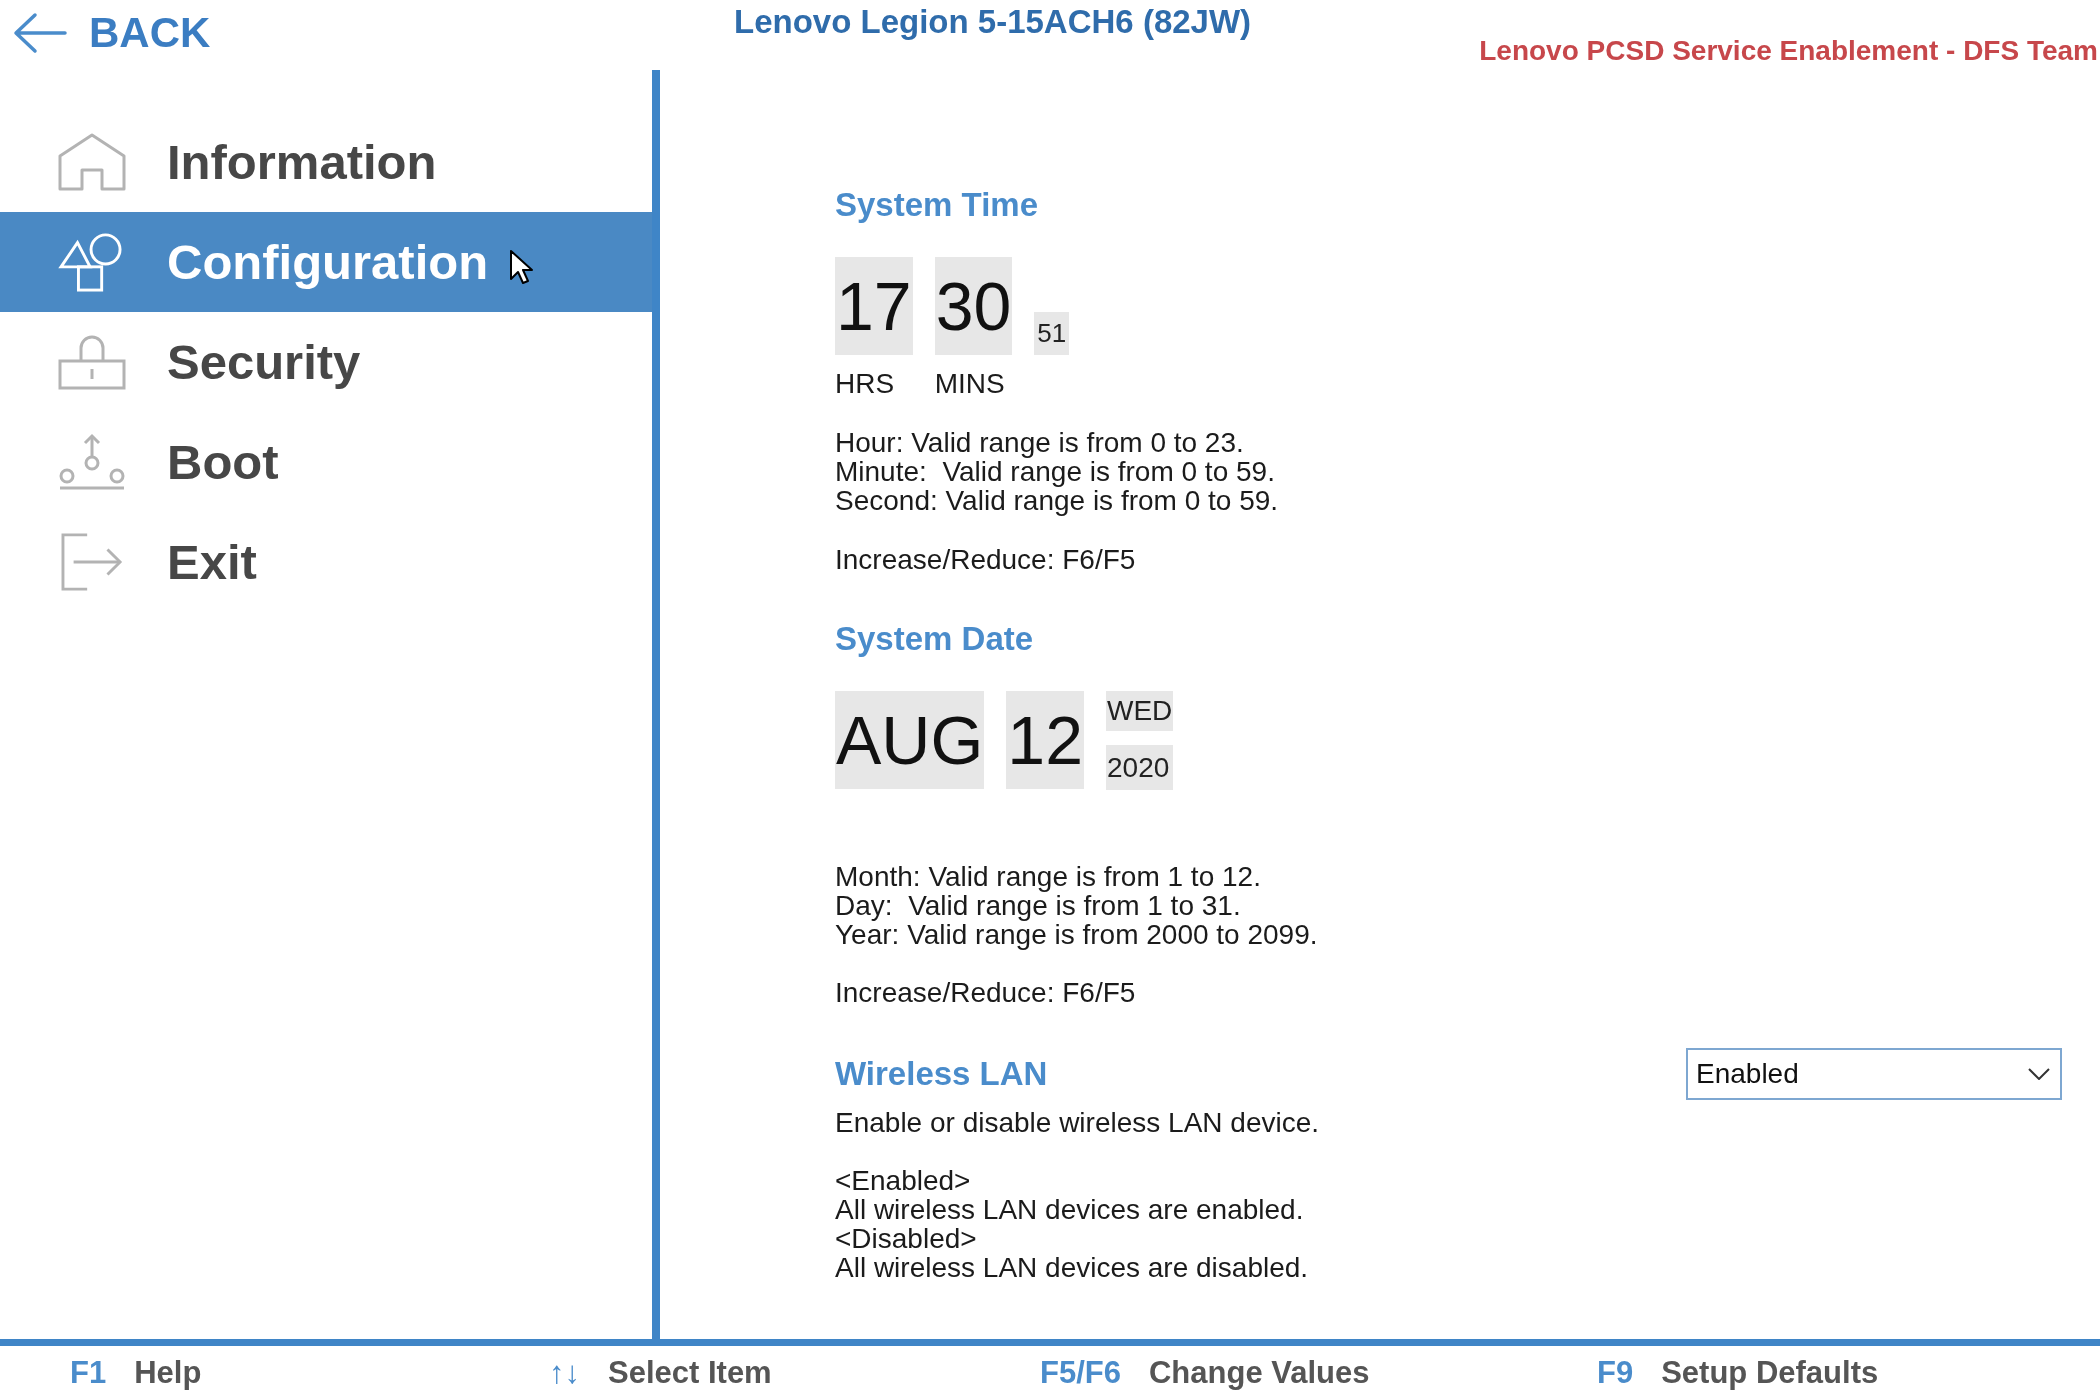 The width and height of the screenshot is (2100, 1400). Describe the element at coordinates (1770, 1373) in the screenshot. I see `shortcut-label: Setup Defaults` at that location.